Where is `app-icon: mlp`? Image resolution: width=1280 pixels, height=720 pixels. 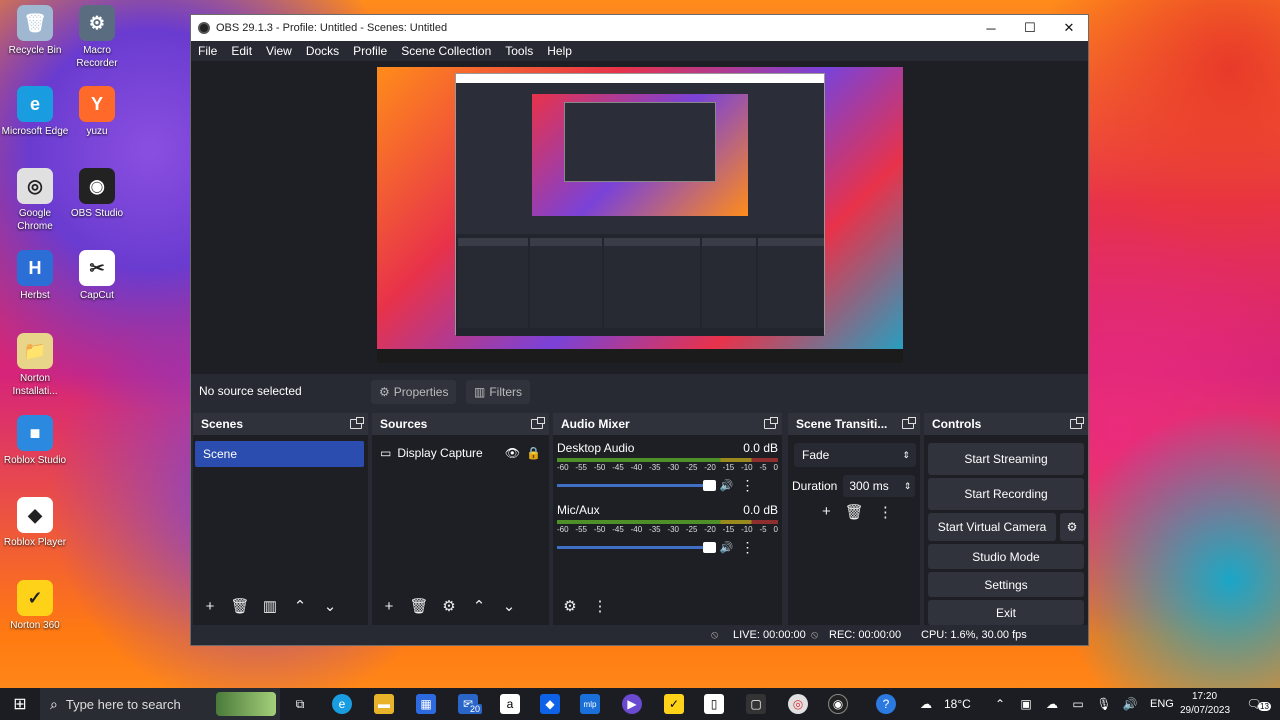
app-icon: mlp is located at coordinates (590, 704).